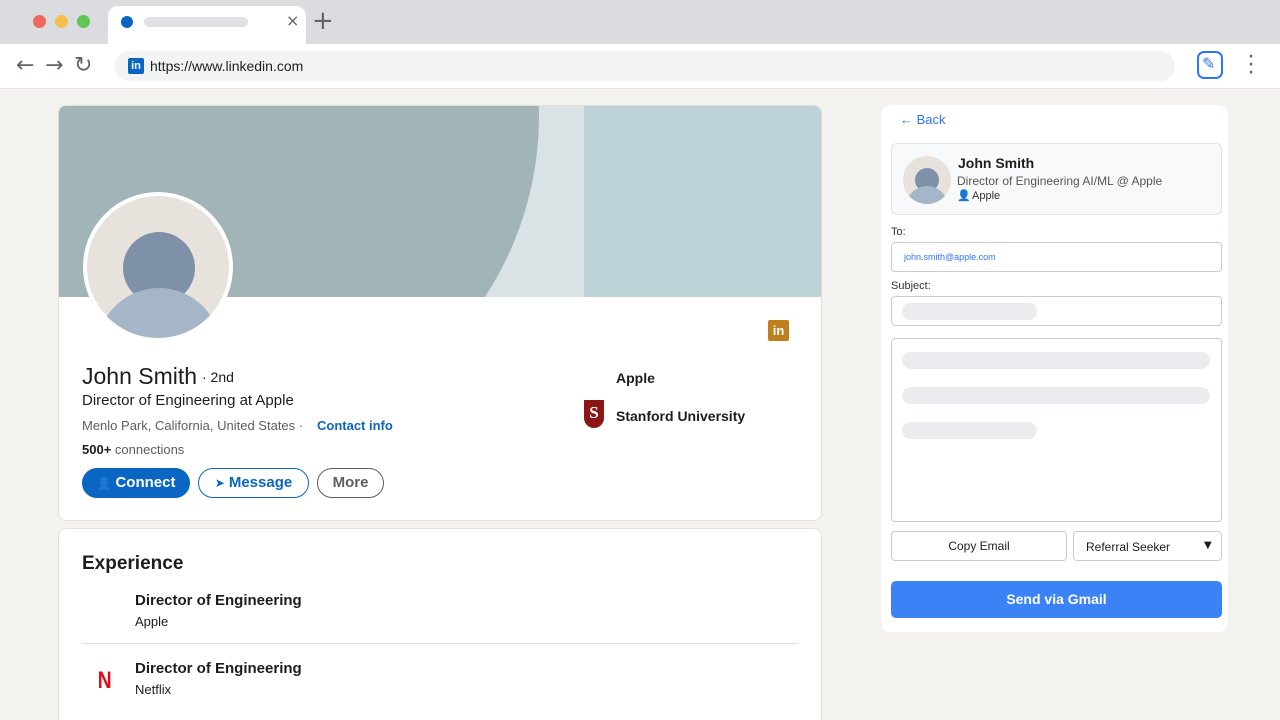  I want to click on contact-info-link: Contact info, so click(355, 425).